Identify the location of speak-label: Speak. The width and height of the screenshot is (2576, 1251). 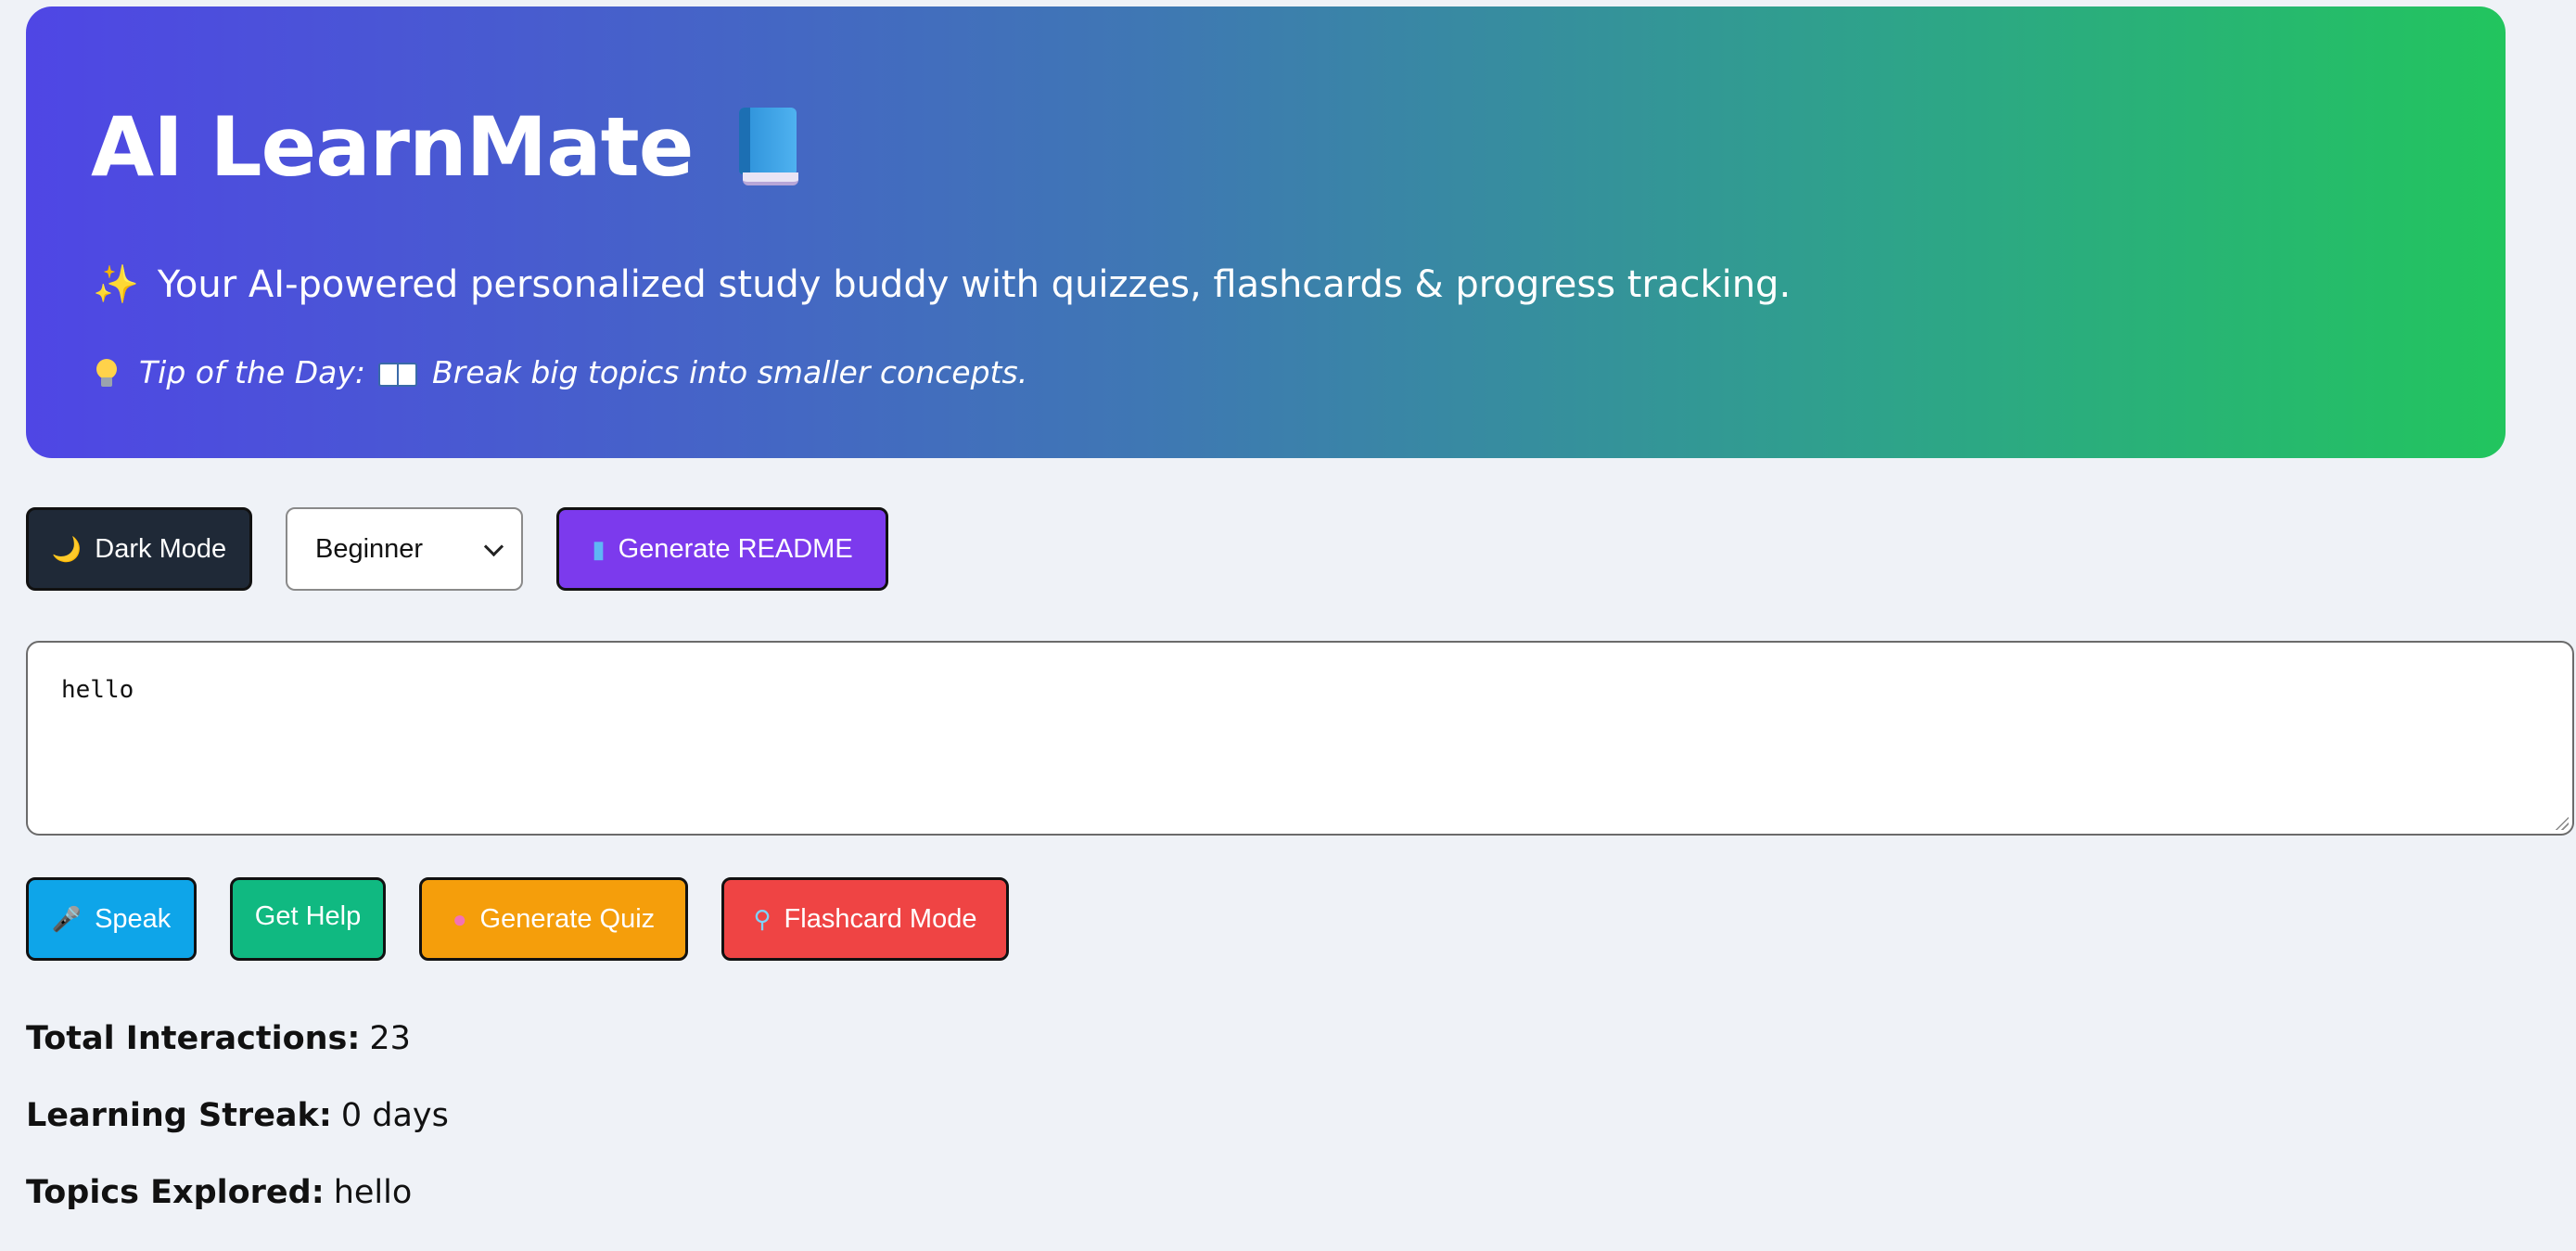
(134, 919).